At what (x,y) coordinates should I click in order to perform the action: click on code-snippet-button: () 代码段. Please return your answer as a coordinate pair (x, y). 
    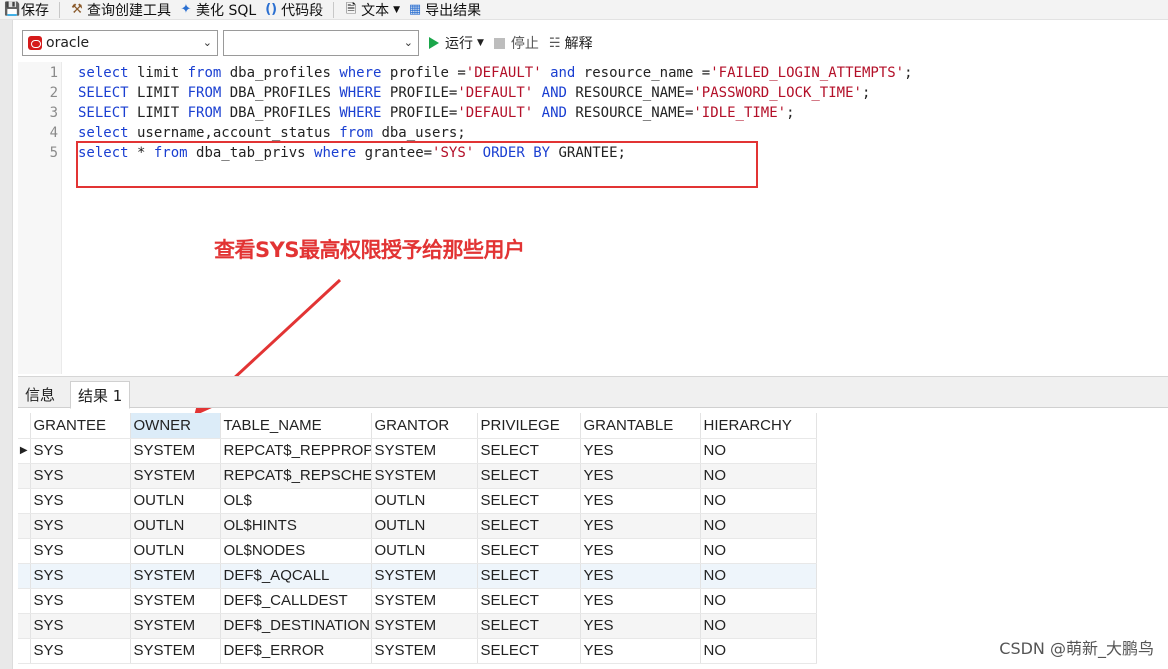
    Looking at the image, I should click on (293, 10).